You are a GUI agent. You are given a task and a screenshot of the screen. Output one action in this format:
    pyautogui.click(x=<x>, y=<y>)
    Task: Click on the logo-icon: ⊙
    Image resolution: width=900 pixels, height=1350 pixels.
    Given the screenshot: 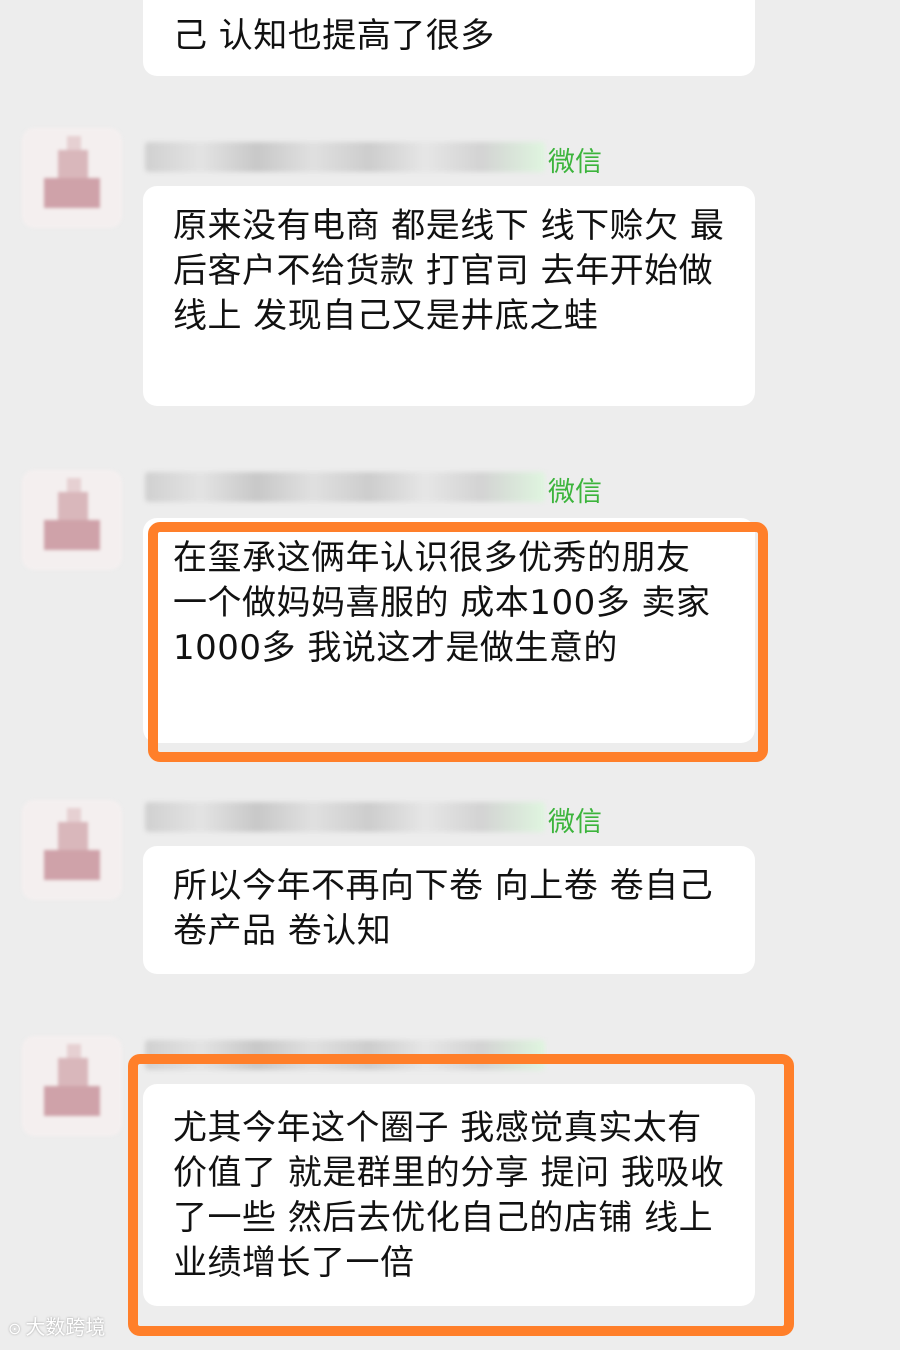 What is the action you would take?
    pyautogui.click(x=15, y=1328)
    